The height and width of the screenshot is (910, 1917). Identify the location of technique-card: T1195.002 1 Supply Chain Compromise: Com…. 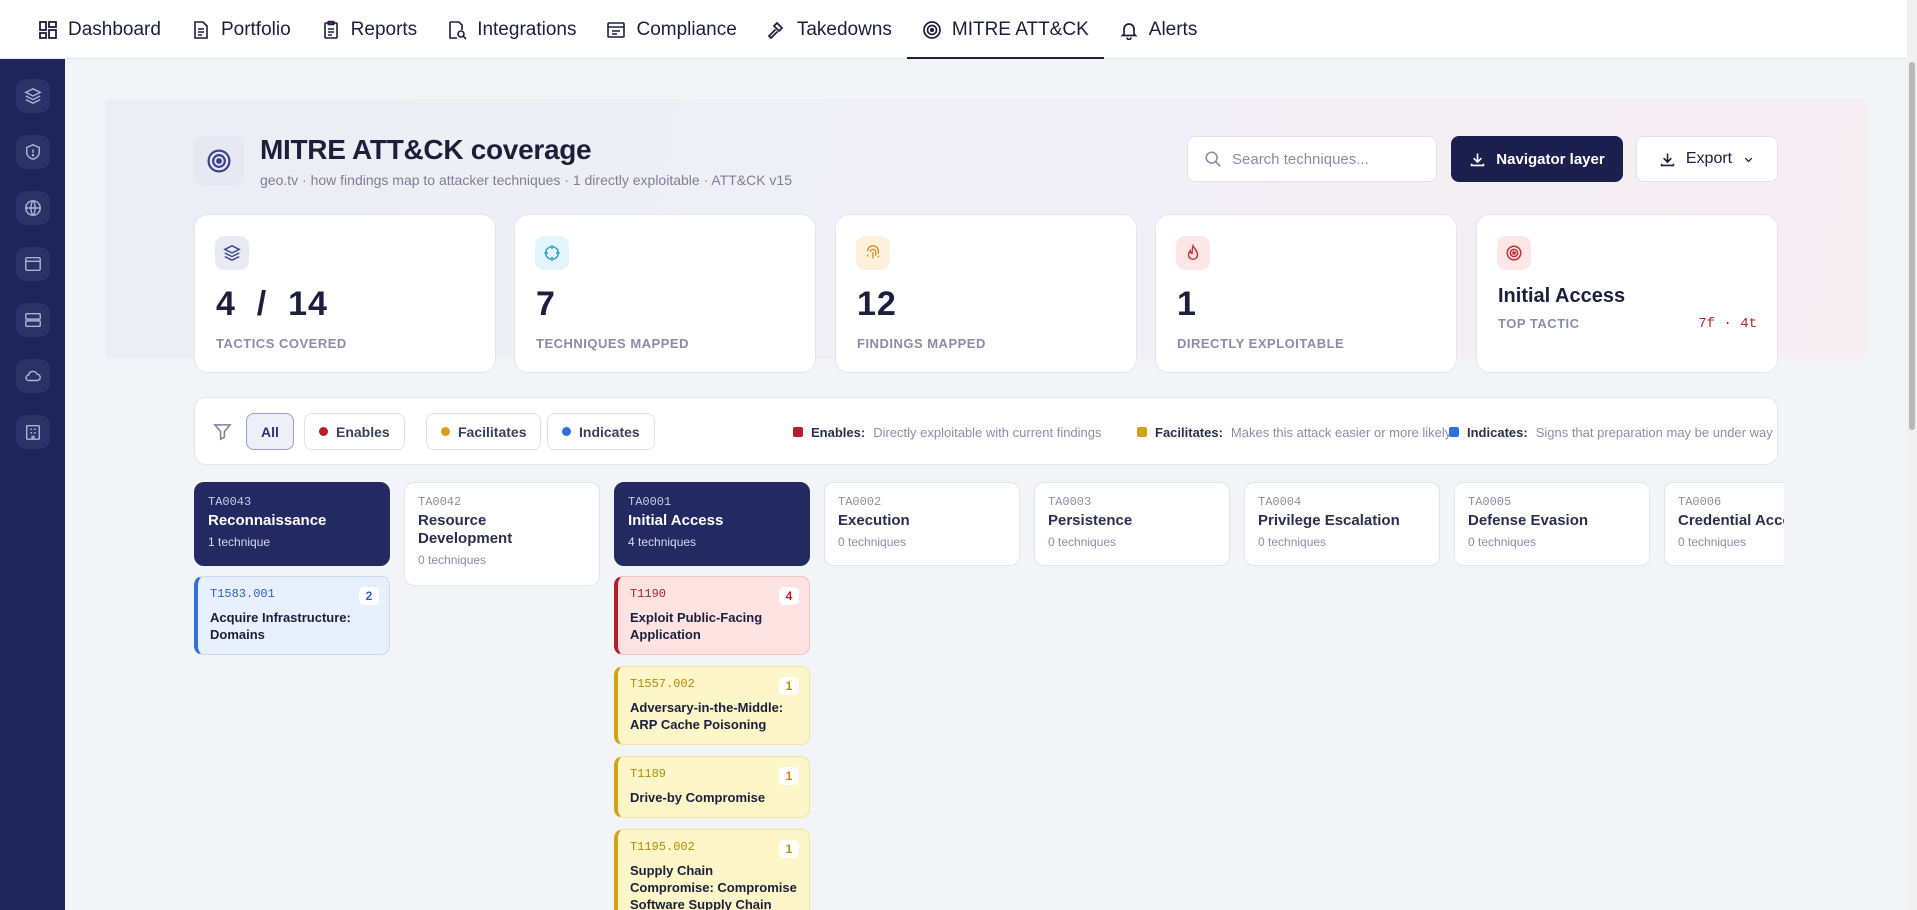
(712, 869).